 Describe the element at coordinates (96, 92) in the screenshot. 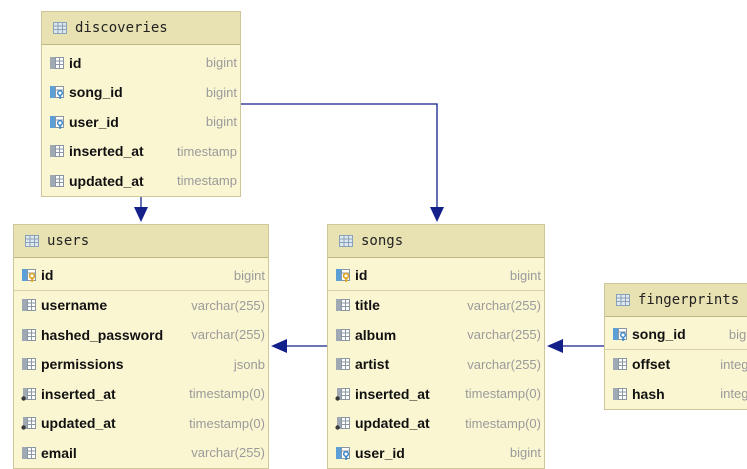

I see `column-name: song_id` at that location.